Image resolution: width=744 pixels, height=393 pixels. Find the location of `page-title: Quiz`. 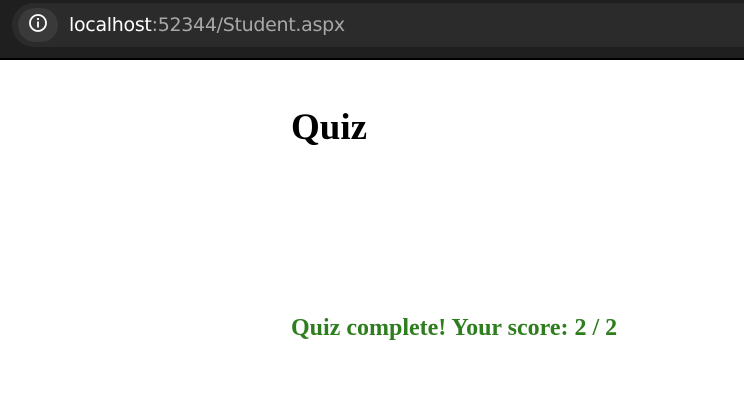

page-title: Quiz is located at coordinates (329, 127).